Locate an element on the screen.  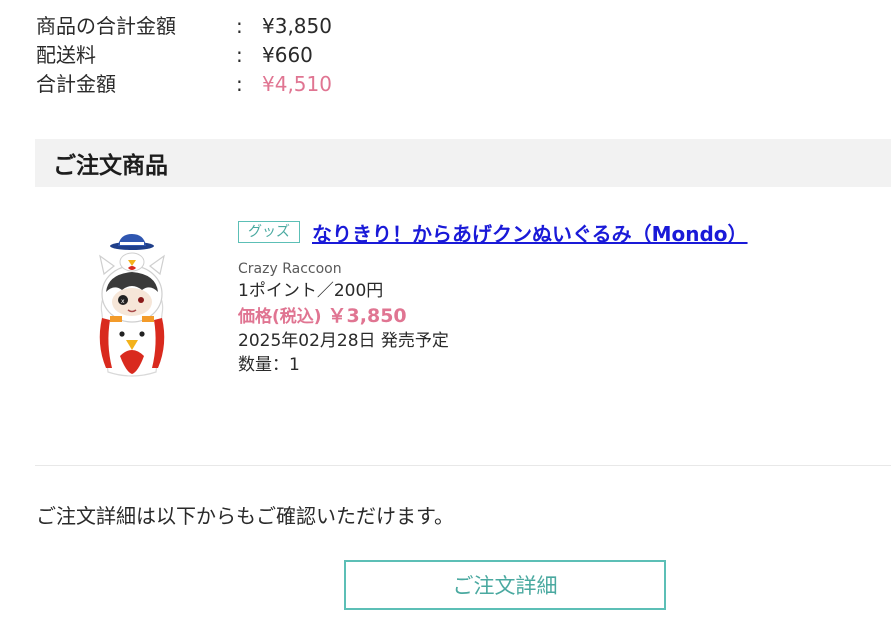
price-value: ￥3,850 is located at coordinates (367, 316).